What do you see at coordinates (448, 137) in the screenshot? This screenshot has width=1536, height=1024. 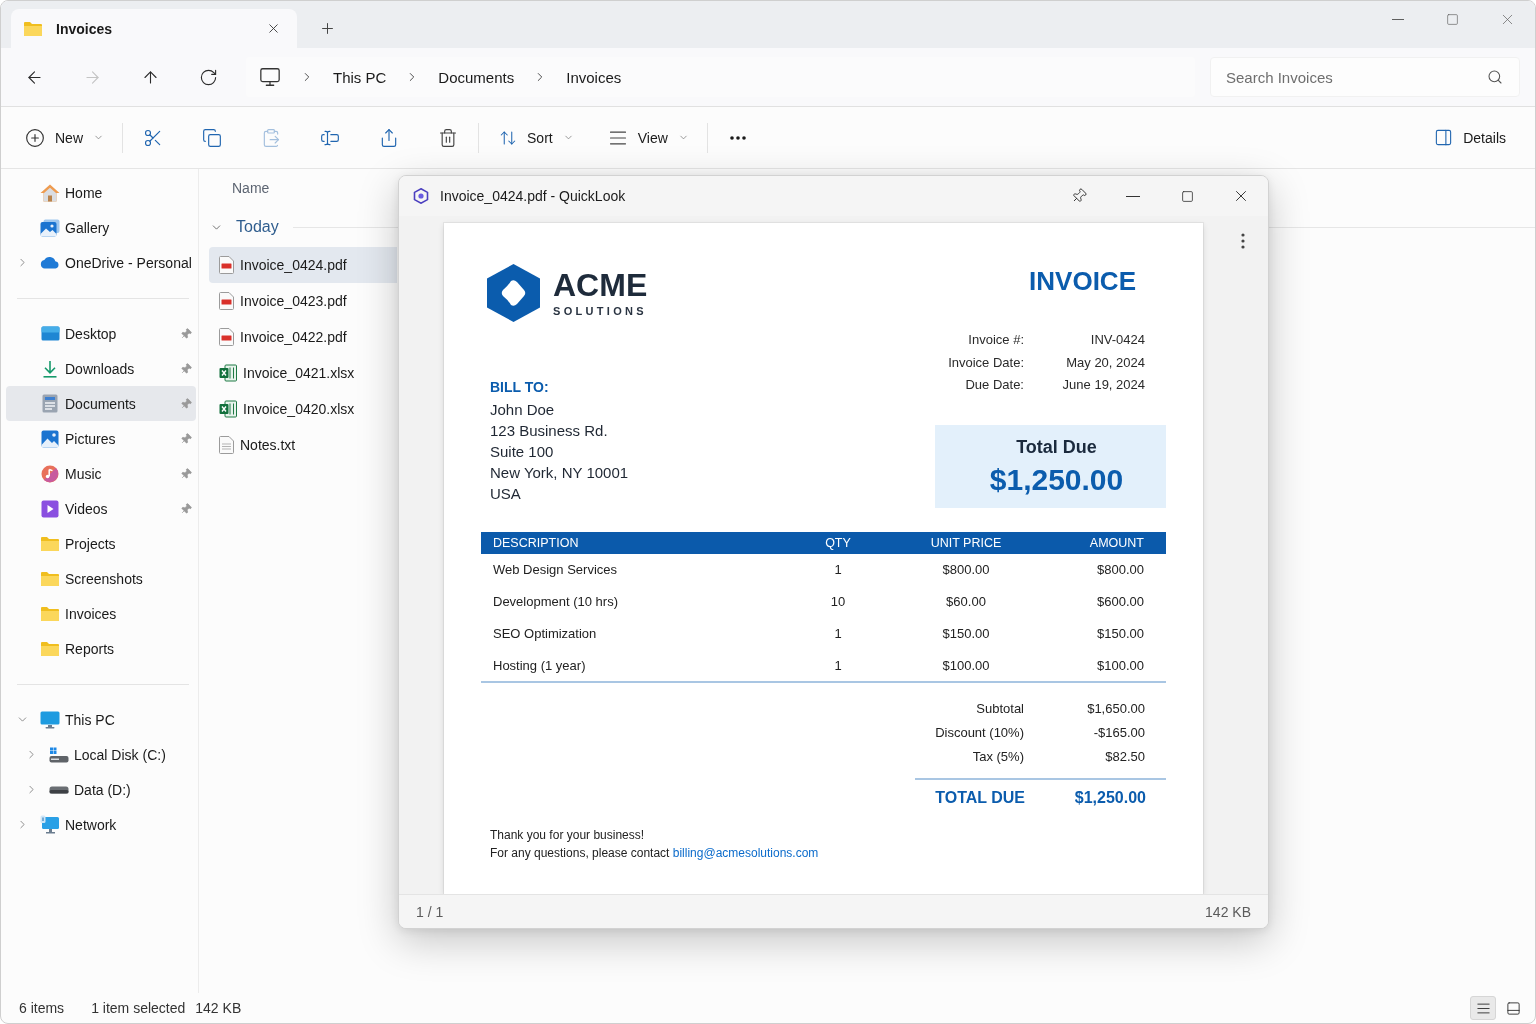 I see `trash-icon` at bounding box center [448, 137].